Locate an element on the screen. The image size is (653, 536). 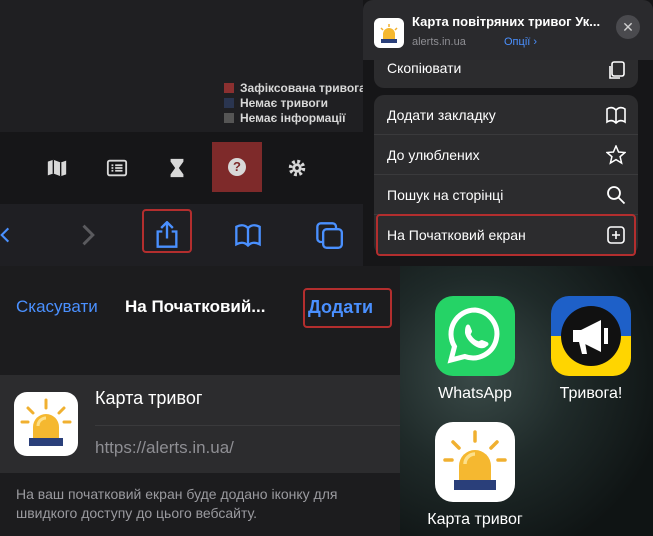
app-label-tryvoga: Тривога! is located at coordinates (591, 393).